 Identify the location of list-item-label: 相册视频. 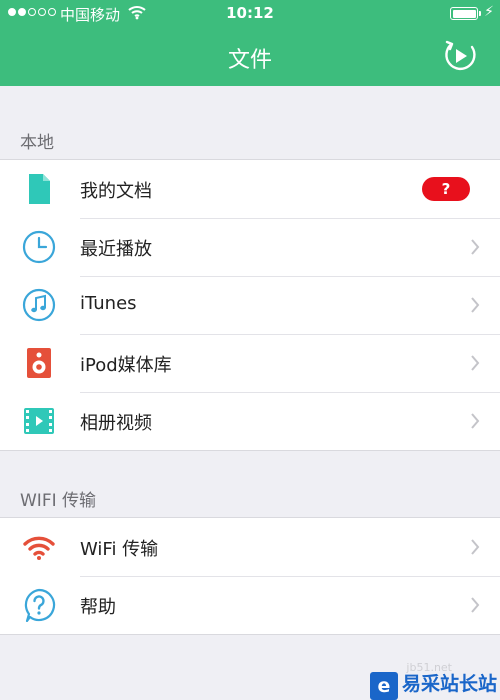
(116, 423).